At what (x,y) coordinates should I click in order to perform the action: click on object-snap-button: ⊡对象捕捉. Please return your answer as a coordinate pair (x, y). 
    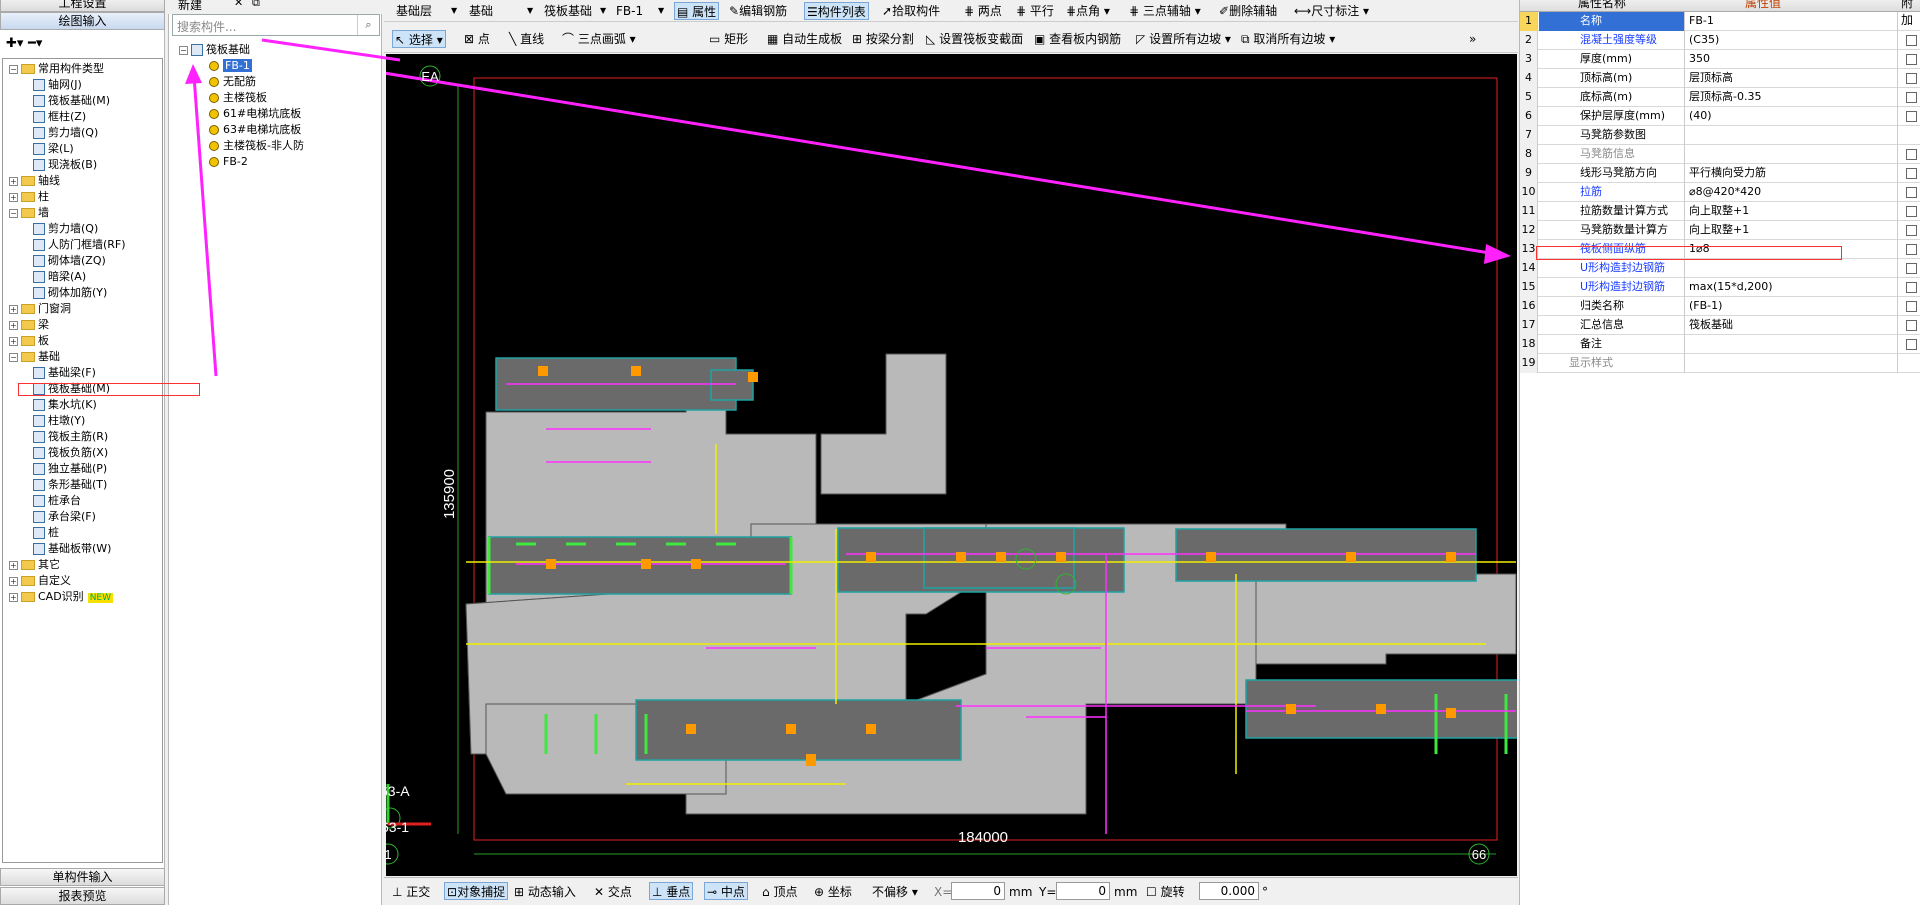
    Looking at the image, I should click on (476, 891).